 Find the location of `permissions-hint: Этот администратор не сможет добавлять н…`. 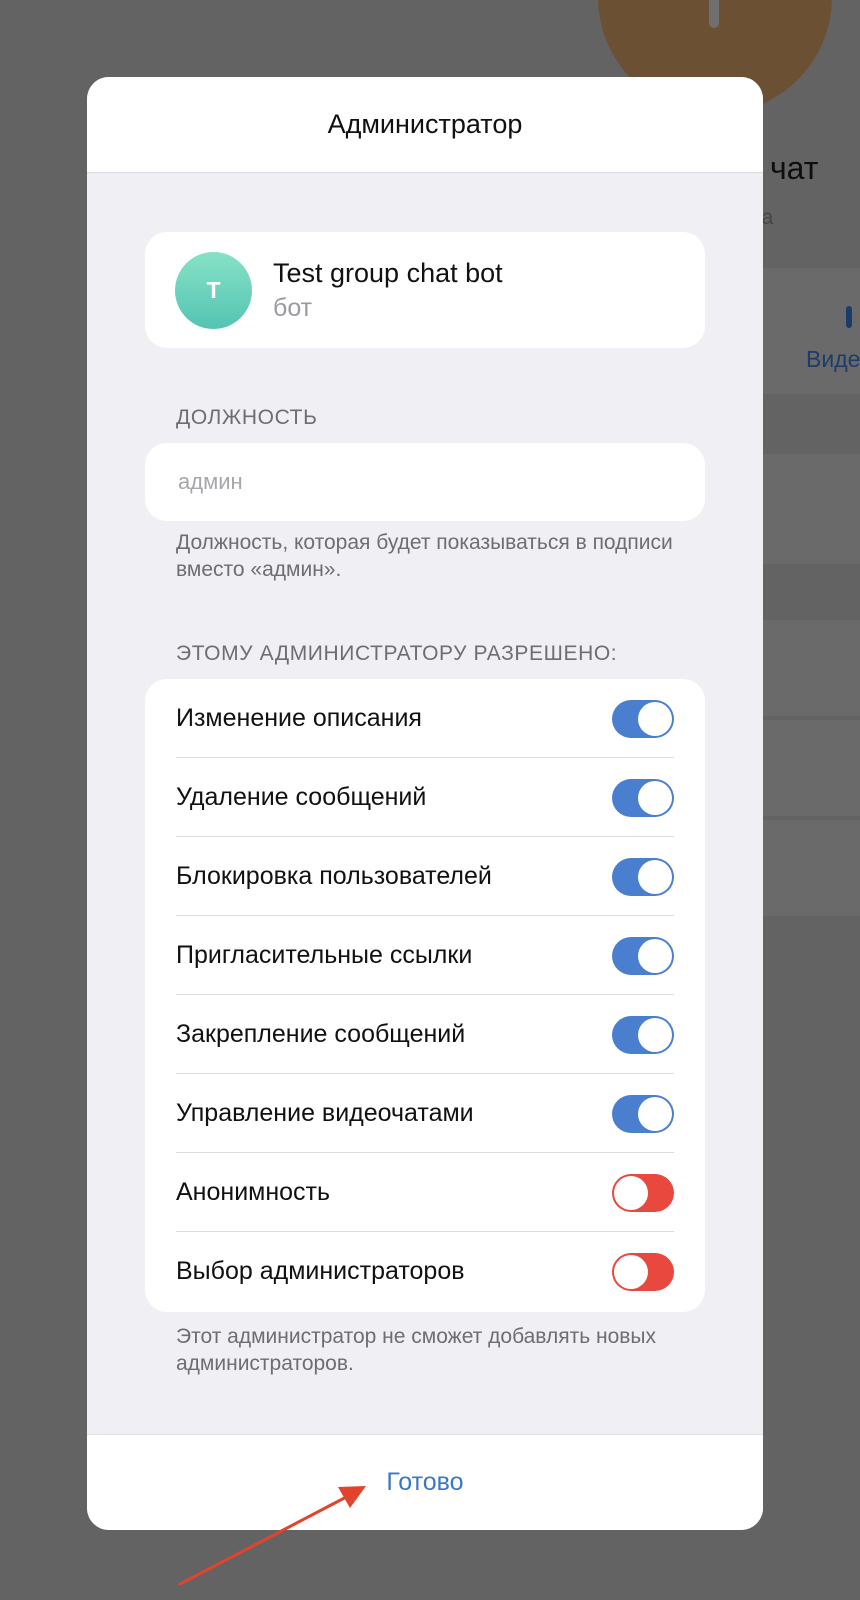

permissions-hint: Этот администратор не сможет добавлять н… is located at coordinates (416, 1350).